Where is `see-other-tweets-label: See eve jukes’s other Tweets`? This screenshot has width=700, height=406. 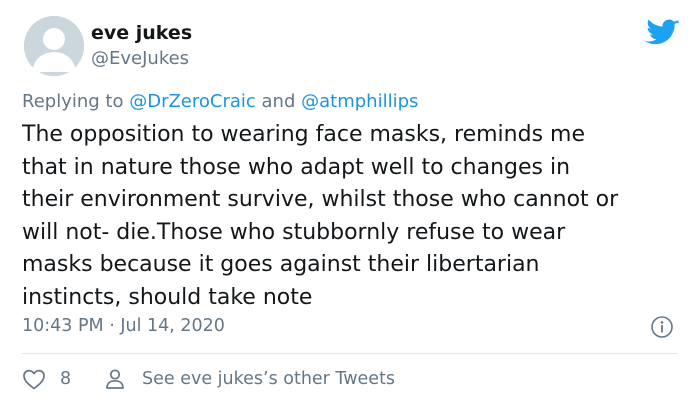
see-other-tweets-label: See eve jukes’s other Tweets is located at coordinates (269, 379).